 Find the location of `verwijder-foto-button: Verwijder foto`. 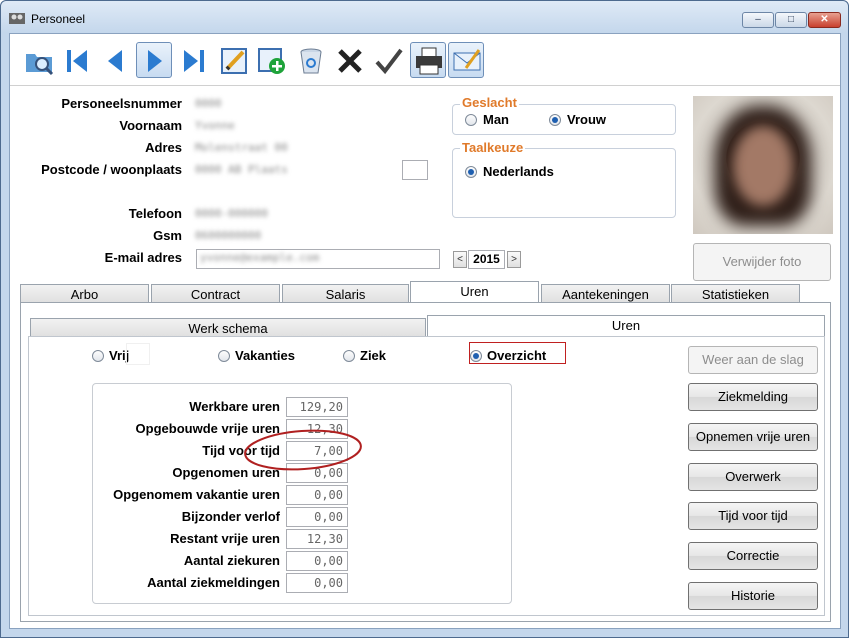

verwijder-foto-button: Verwijder foto is located at coordinates (762, 262).